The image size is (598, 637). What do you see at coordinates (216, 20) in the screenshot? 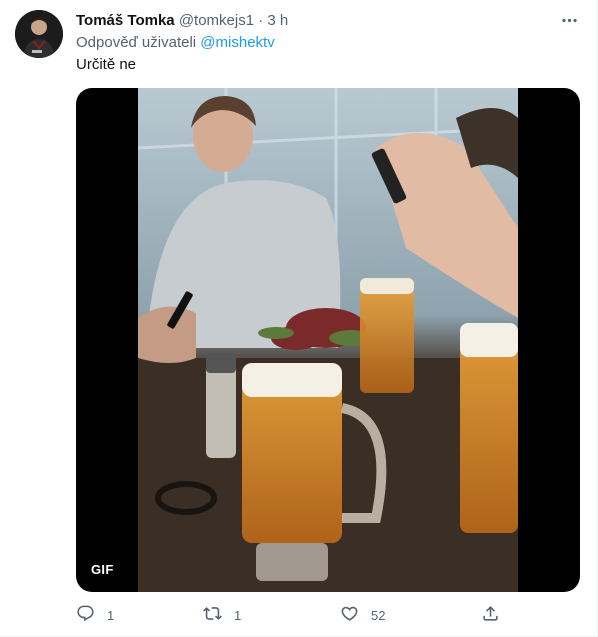
I see `author-handle: @tomkejs1` at bounding box center [216, 20].